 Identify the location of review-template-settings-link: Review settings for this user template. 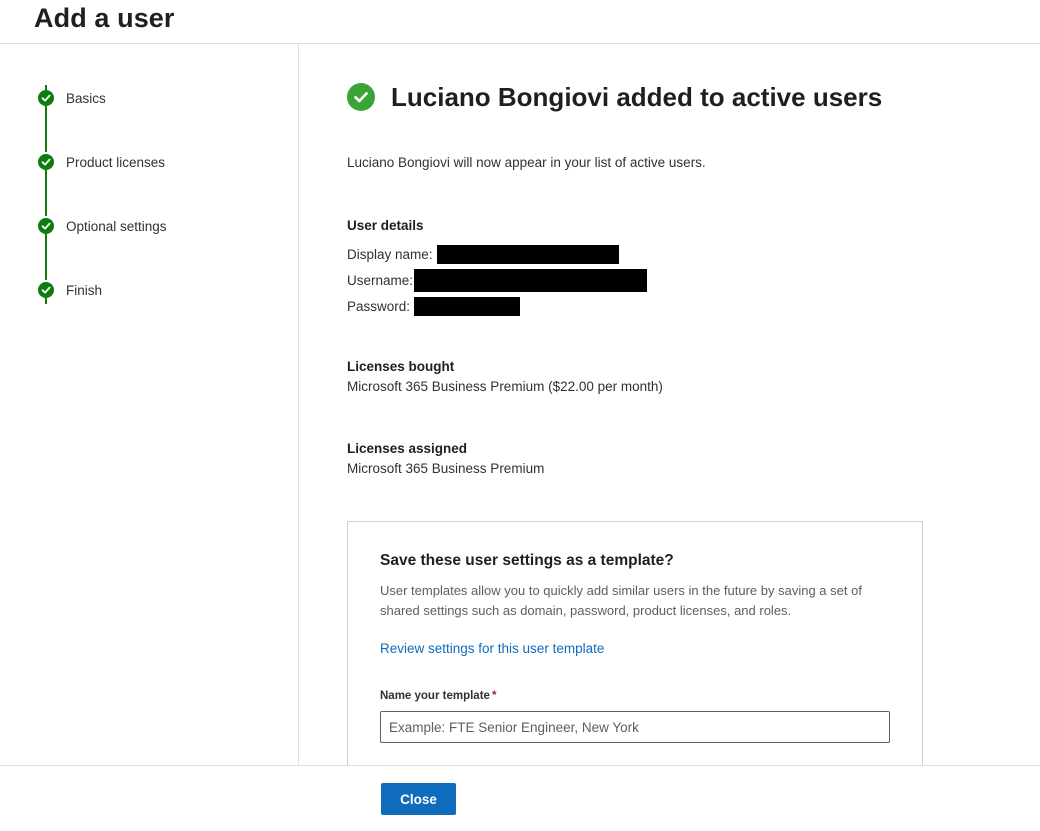
(492, 648).